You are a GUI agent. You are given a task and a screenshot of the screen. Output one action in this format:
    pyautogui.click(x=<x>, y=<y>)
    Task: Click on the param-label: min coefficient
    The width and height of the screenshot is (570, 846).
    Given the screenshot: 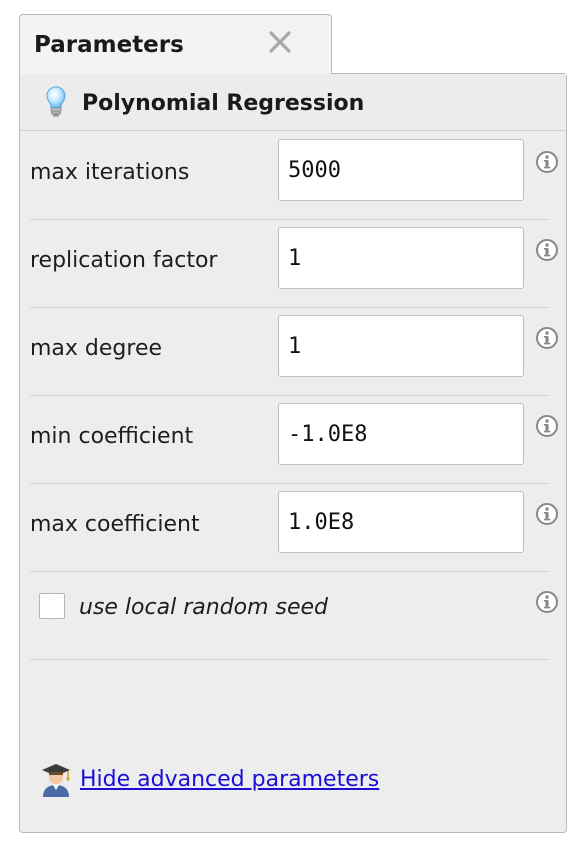 What is the action you would take?
    pyautogui.click(x=112, y=436)
    